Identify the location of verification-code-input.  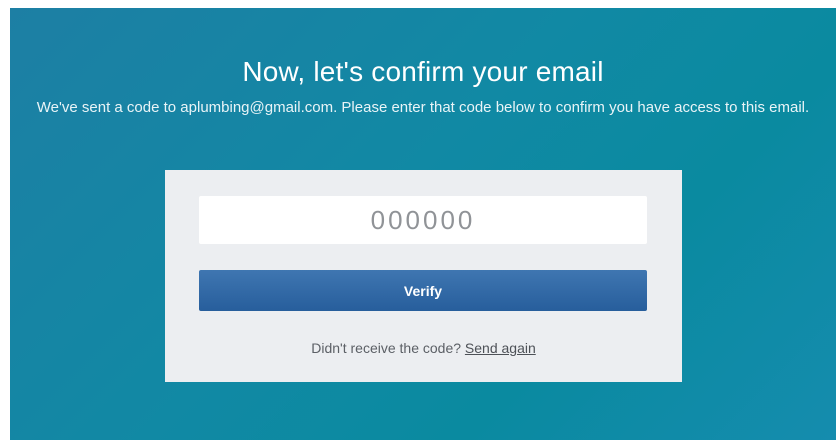
(423, 220).